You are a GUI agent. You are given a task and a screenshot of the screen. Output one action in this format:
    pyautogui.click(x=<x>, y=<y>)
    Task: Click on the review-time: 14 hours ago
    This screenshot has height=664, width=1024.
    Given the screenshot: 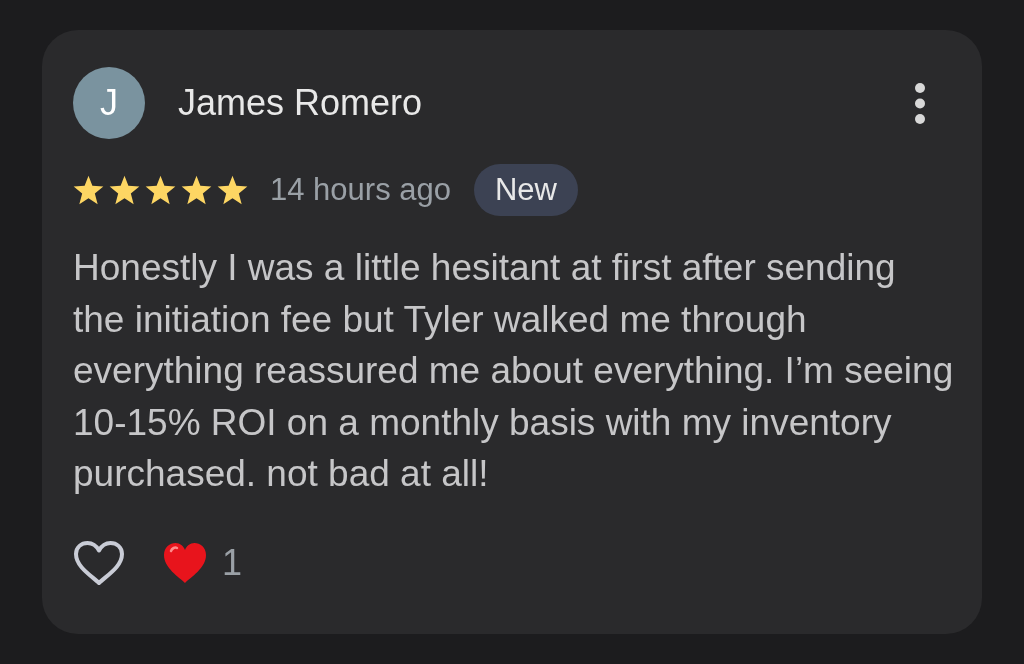 What is the action you would take?
    pyautogui.click(x=360, y=190)
    